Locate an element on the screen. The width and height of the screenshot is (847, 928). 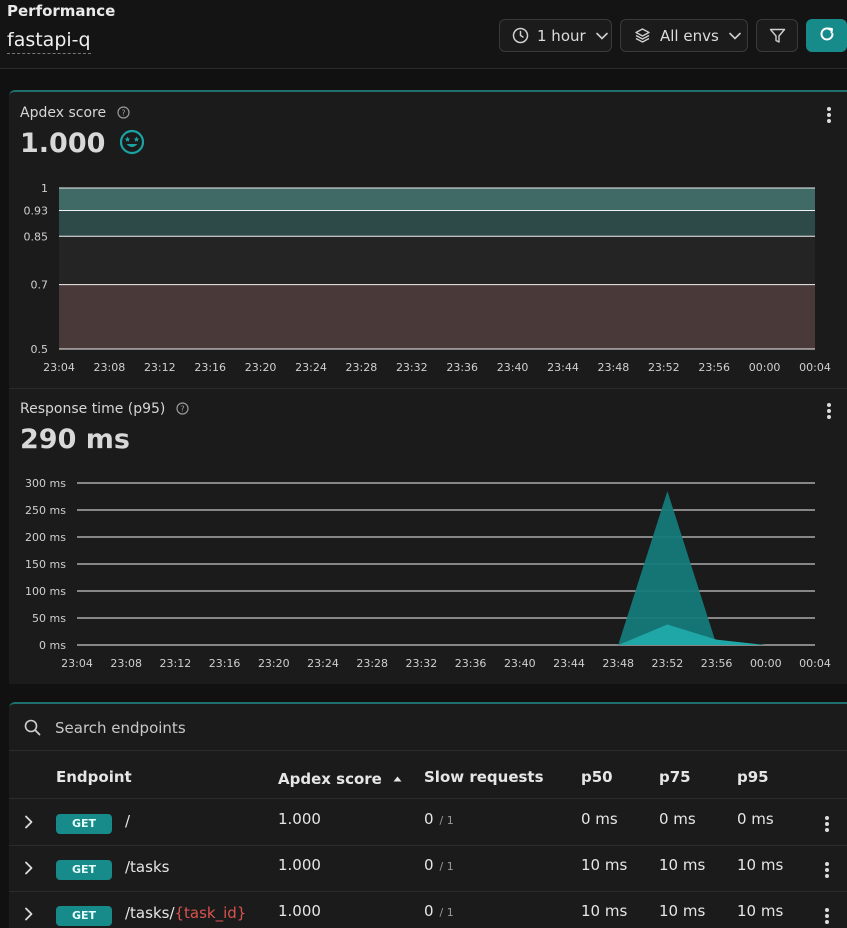
table-row: GET / 1.000 0 / 1 0 ms 0 ms 0 ms is located at coordinates (428, 823).